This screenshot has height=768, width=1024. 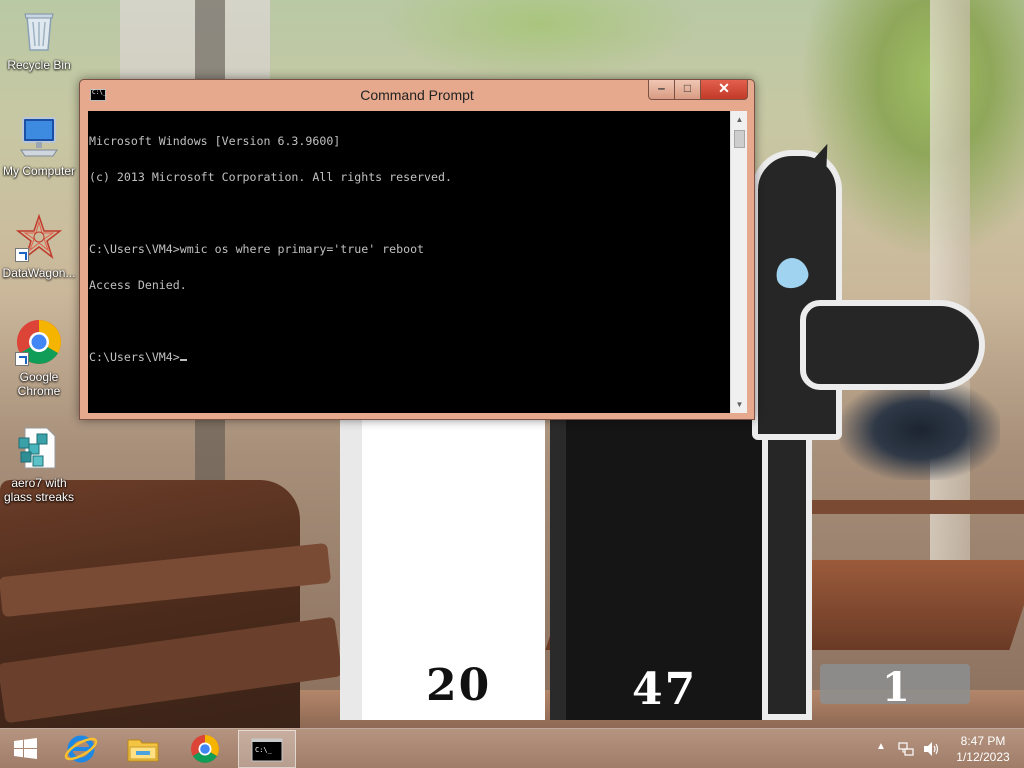 I want to click on calendar-day-number: 20, so click(x=459, y=685).